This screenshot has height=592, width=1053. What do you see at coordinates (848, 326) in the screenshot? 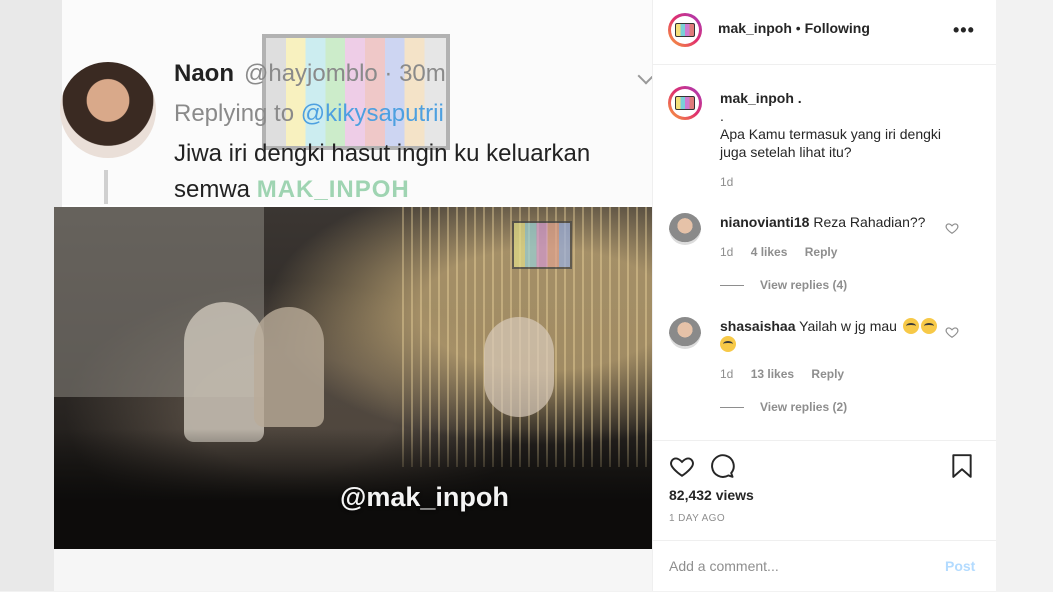
I see `comment-text: Yailah w jg mau` at bounding box center [848, 326].